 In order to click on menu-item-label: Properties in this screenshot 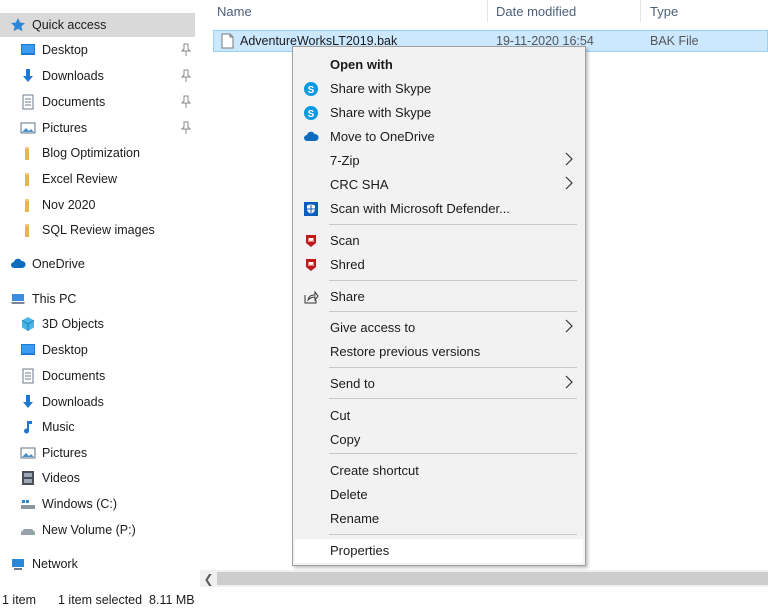, I will do `click(360, 550)`.